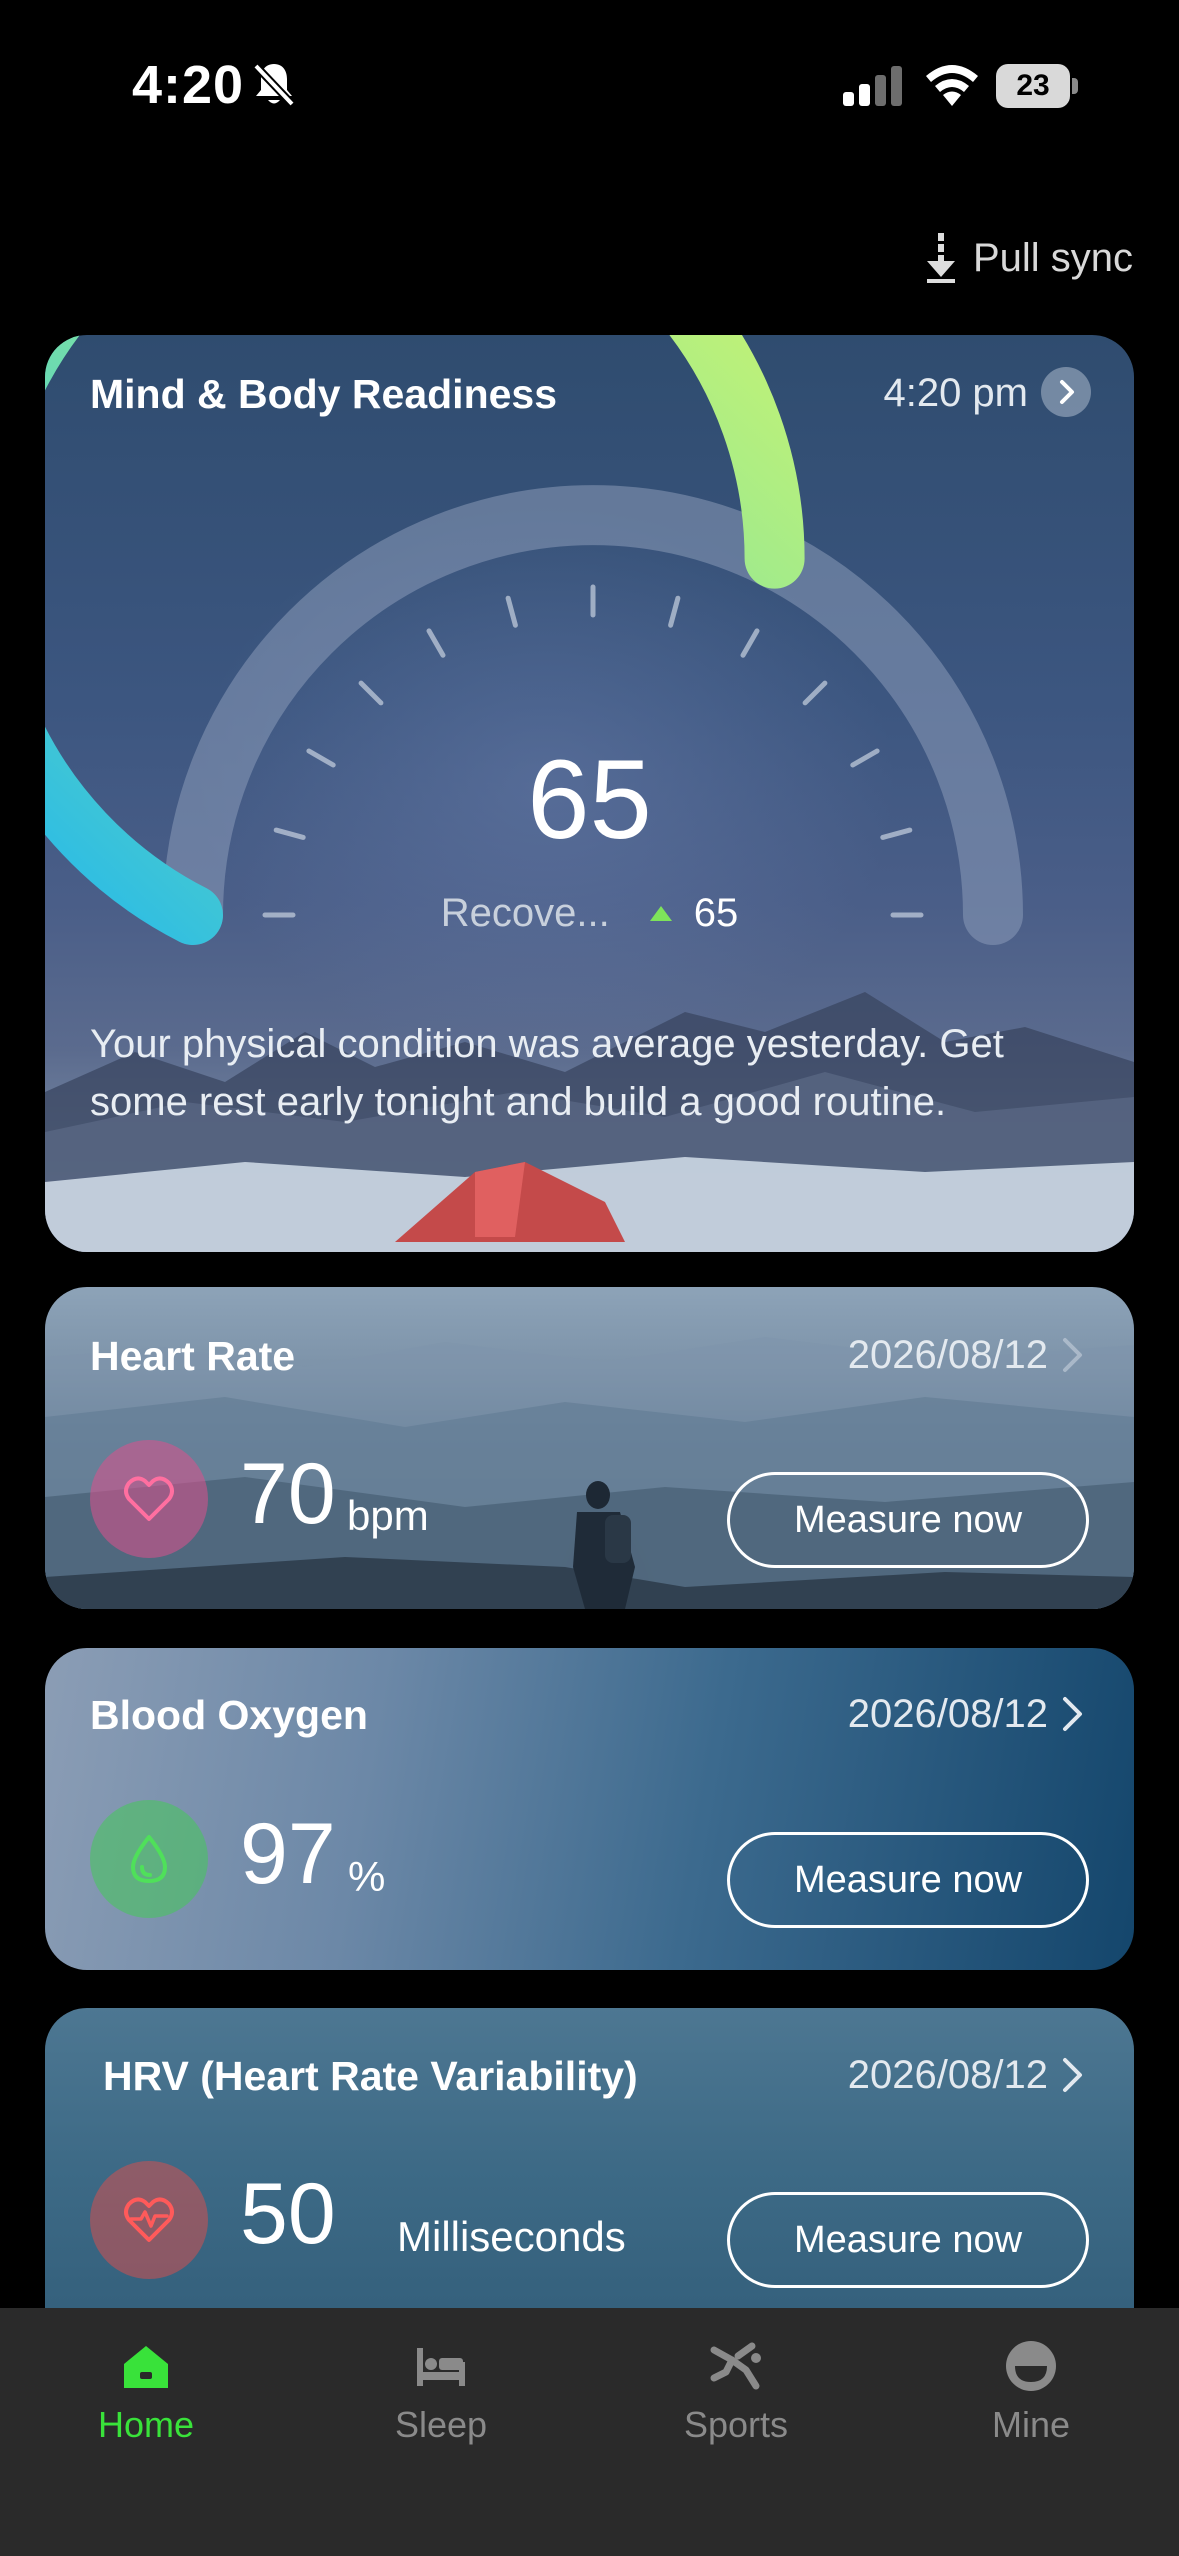  What do you see at coordinates (288, 2214) in the screenshot?
I see `hrv-value: 50` at bounding box center [288, 2214].